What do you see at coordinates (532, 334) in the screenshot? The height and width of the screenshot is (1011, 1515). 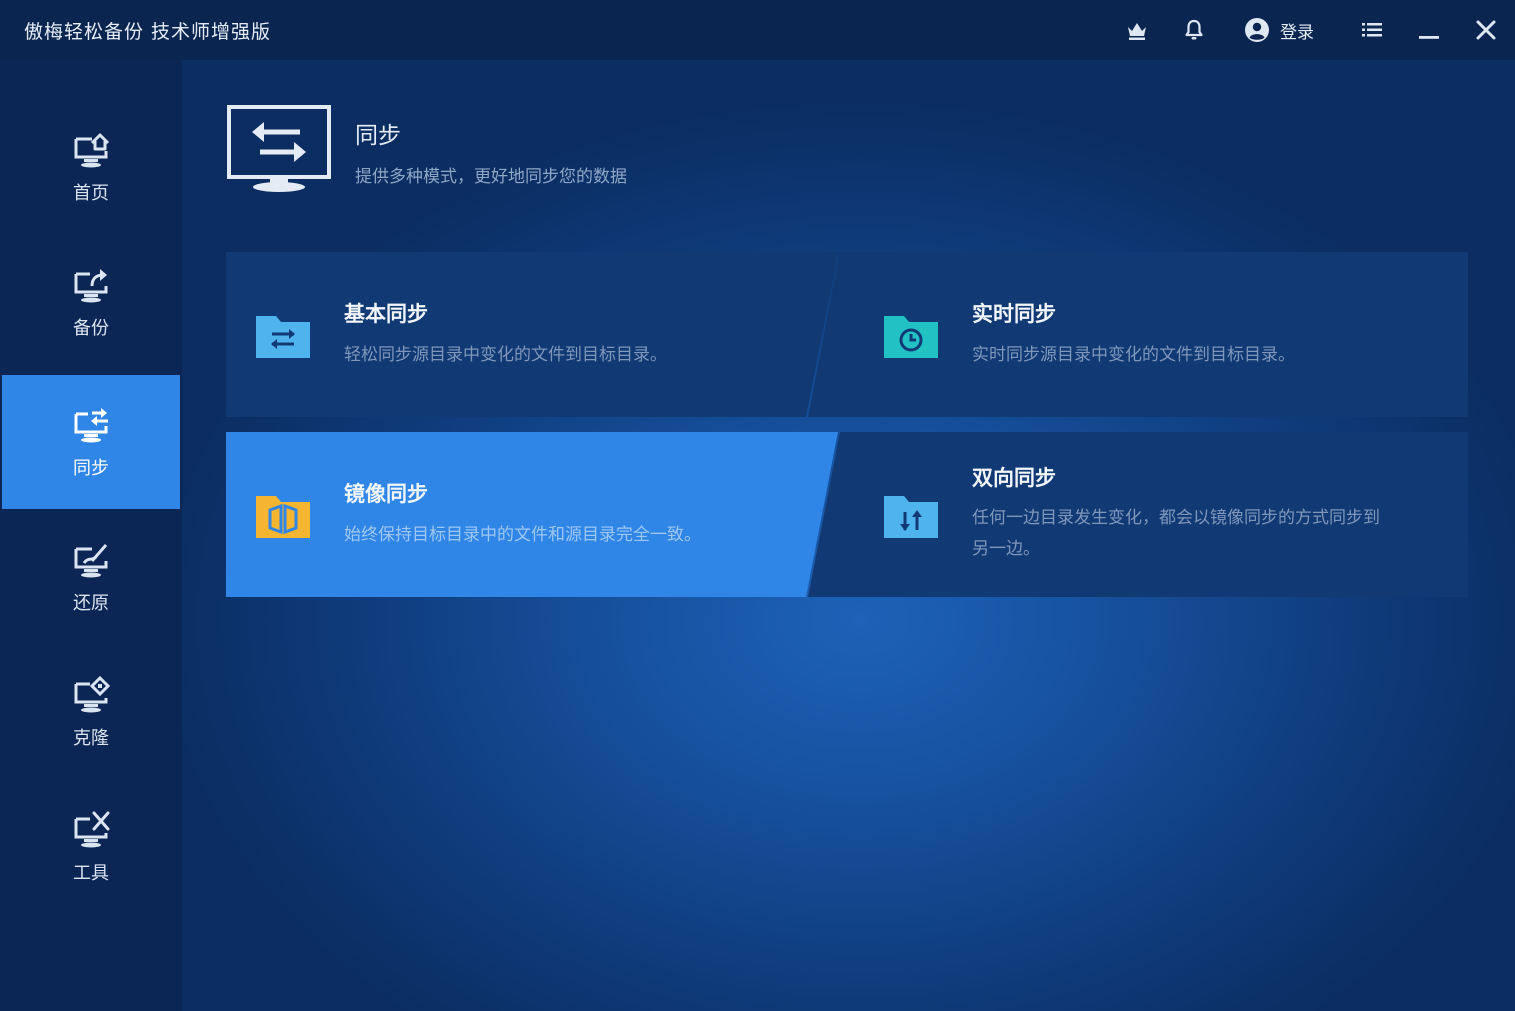 I see `basic-sync-card: 基本同步 轻松同步源目录中变化的文件到目标目录。` at bounding box center [532, 334].